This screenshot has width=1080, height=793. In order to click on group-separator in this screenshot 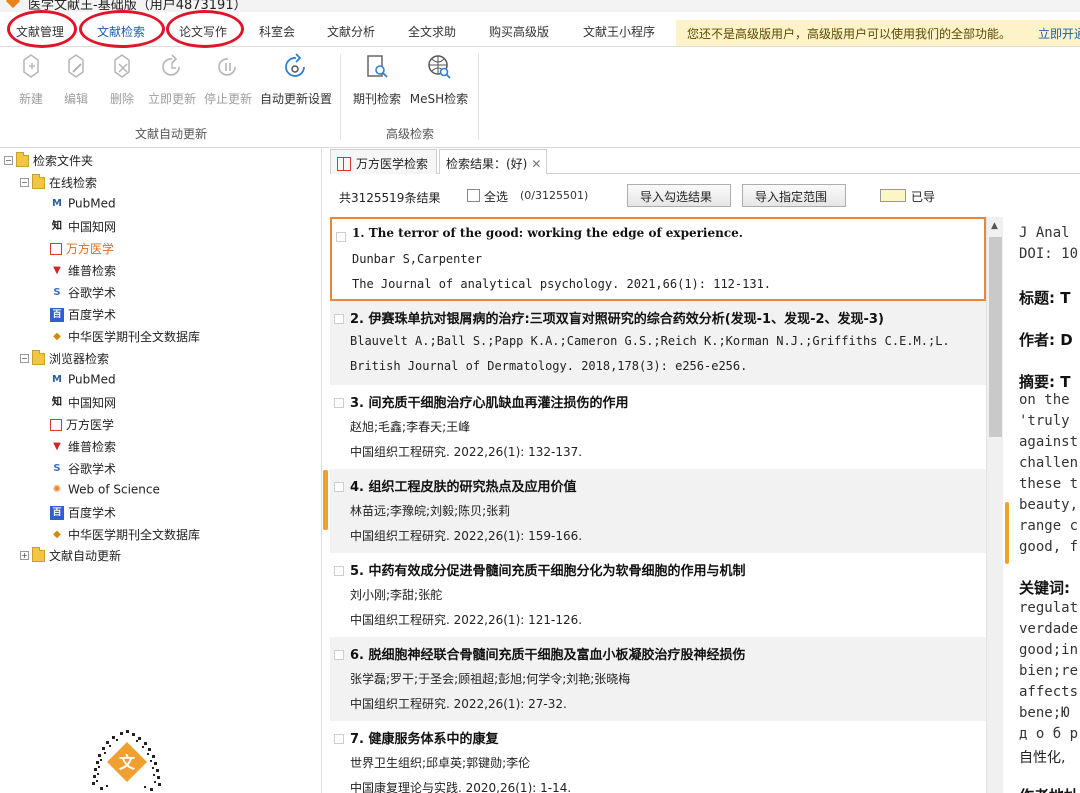, I will do `click(478, 97)`.